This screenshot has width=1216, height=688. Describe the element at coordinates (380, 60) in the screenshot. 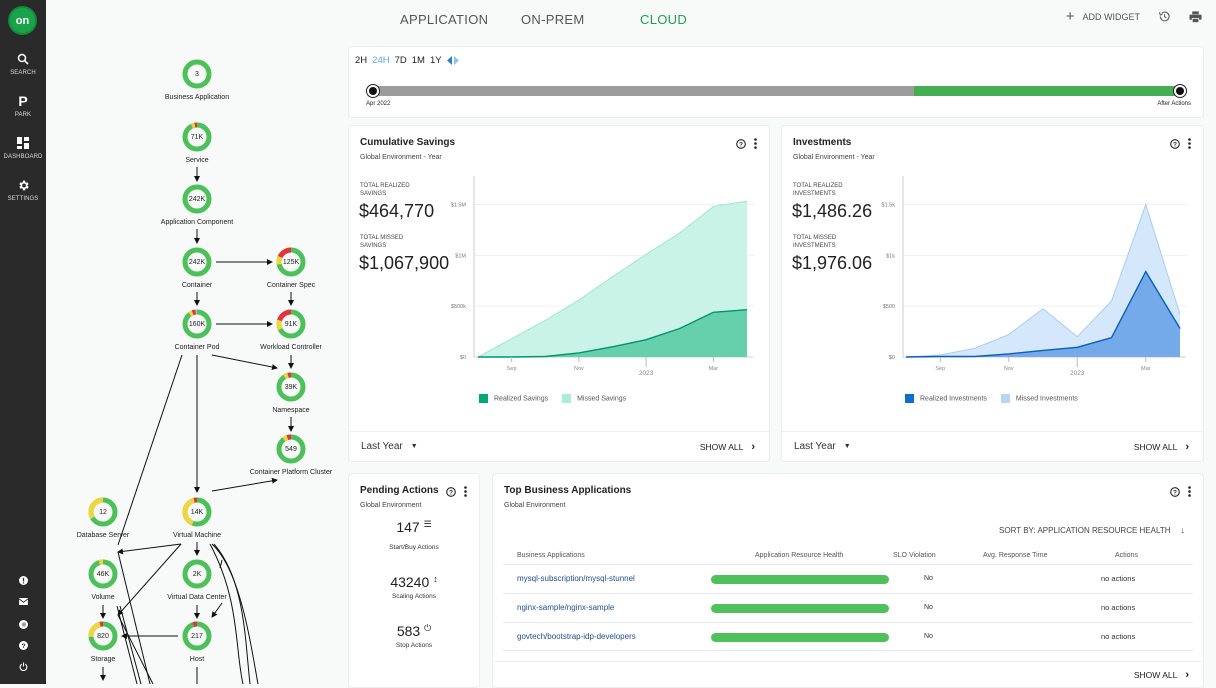

I see `range-24h: 24H` at that location.